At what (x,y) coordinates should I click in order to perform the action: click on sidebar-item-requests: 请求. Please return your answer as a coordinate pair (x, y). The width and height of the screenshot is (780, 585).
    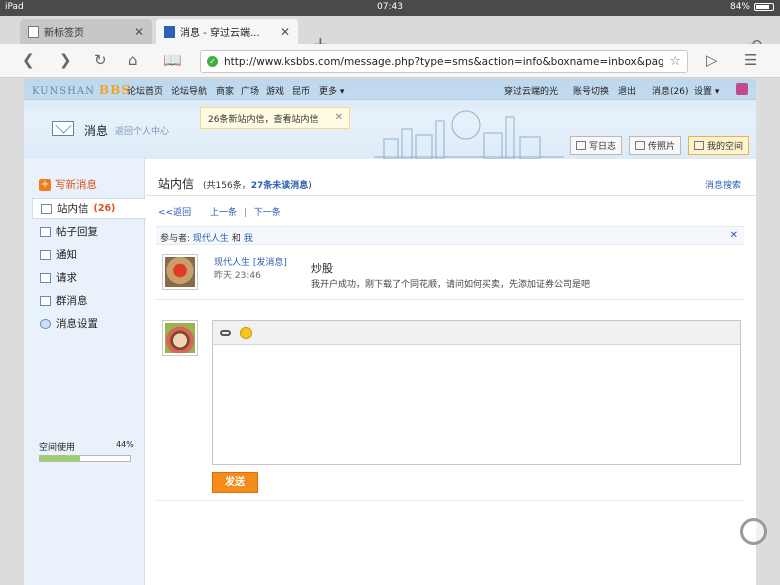
    Looking at the image, I should click on (89, 277).